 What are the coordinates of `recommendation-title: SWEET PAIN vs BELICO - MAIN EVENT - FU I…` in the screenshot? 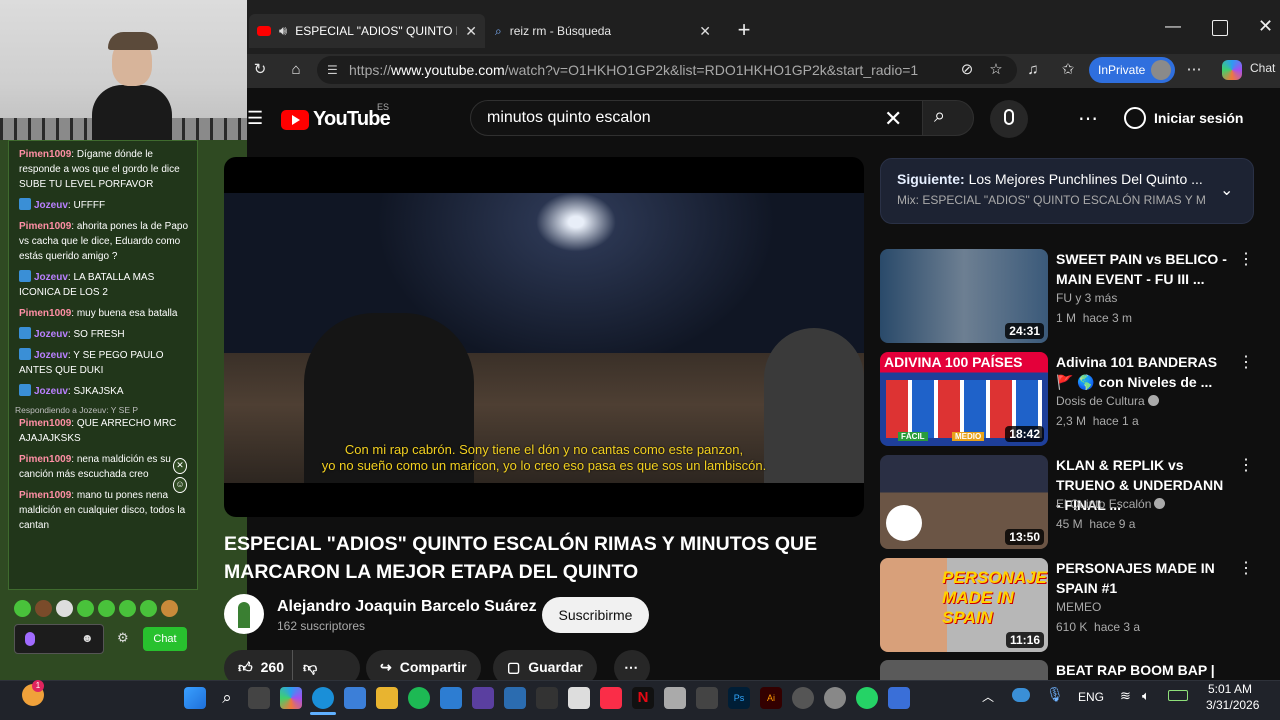 It's located at (1143, 269).